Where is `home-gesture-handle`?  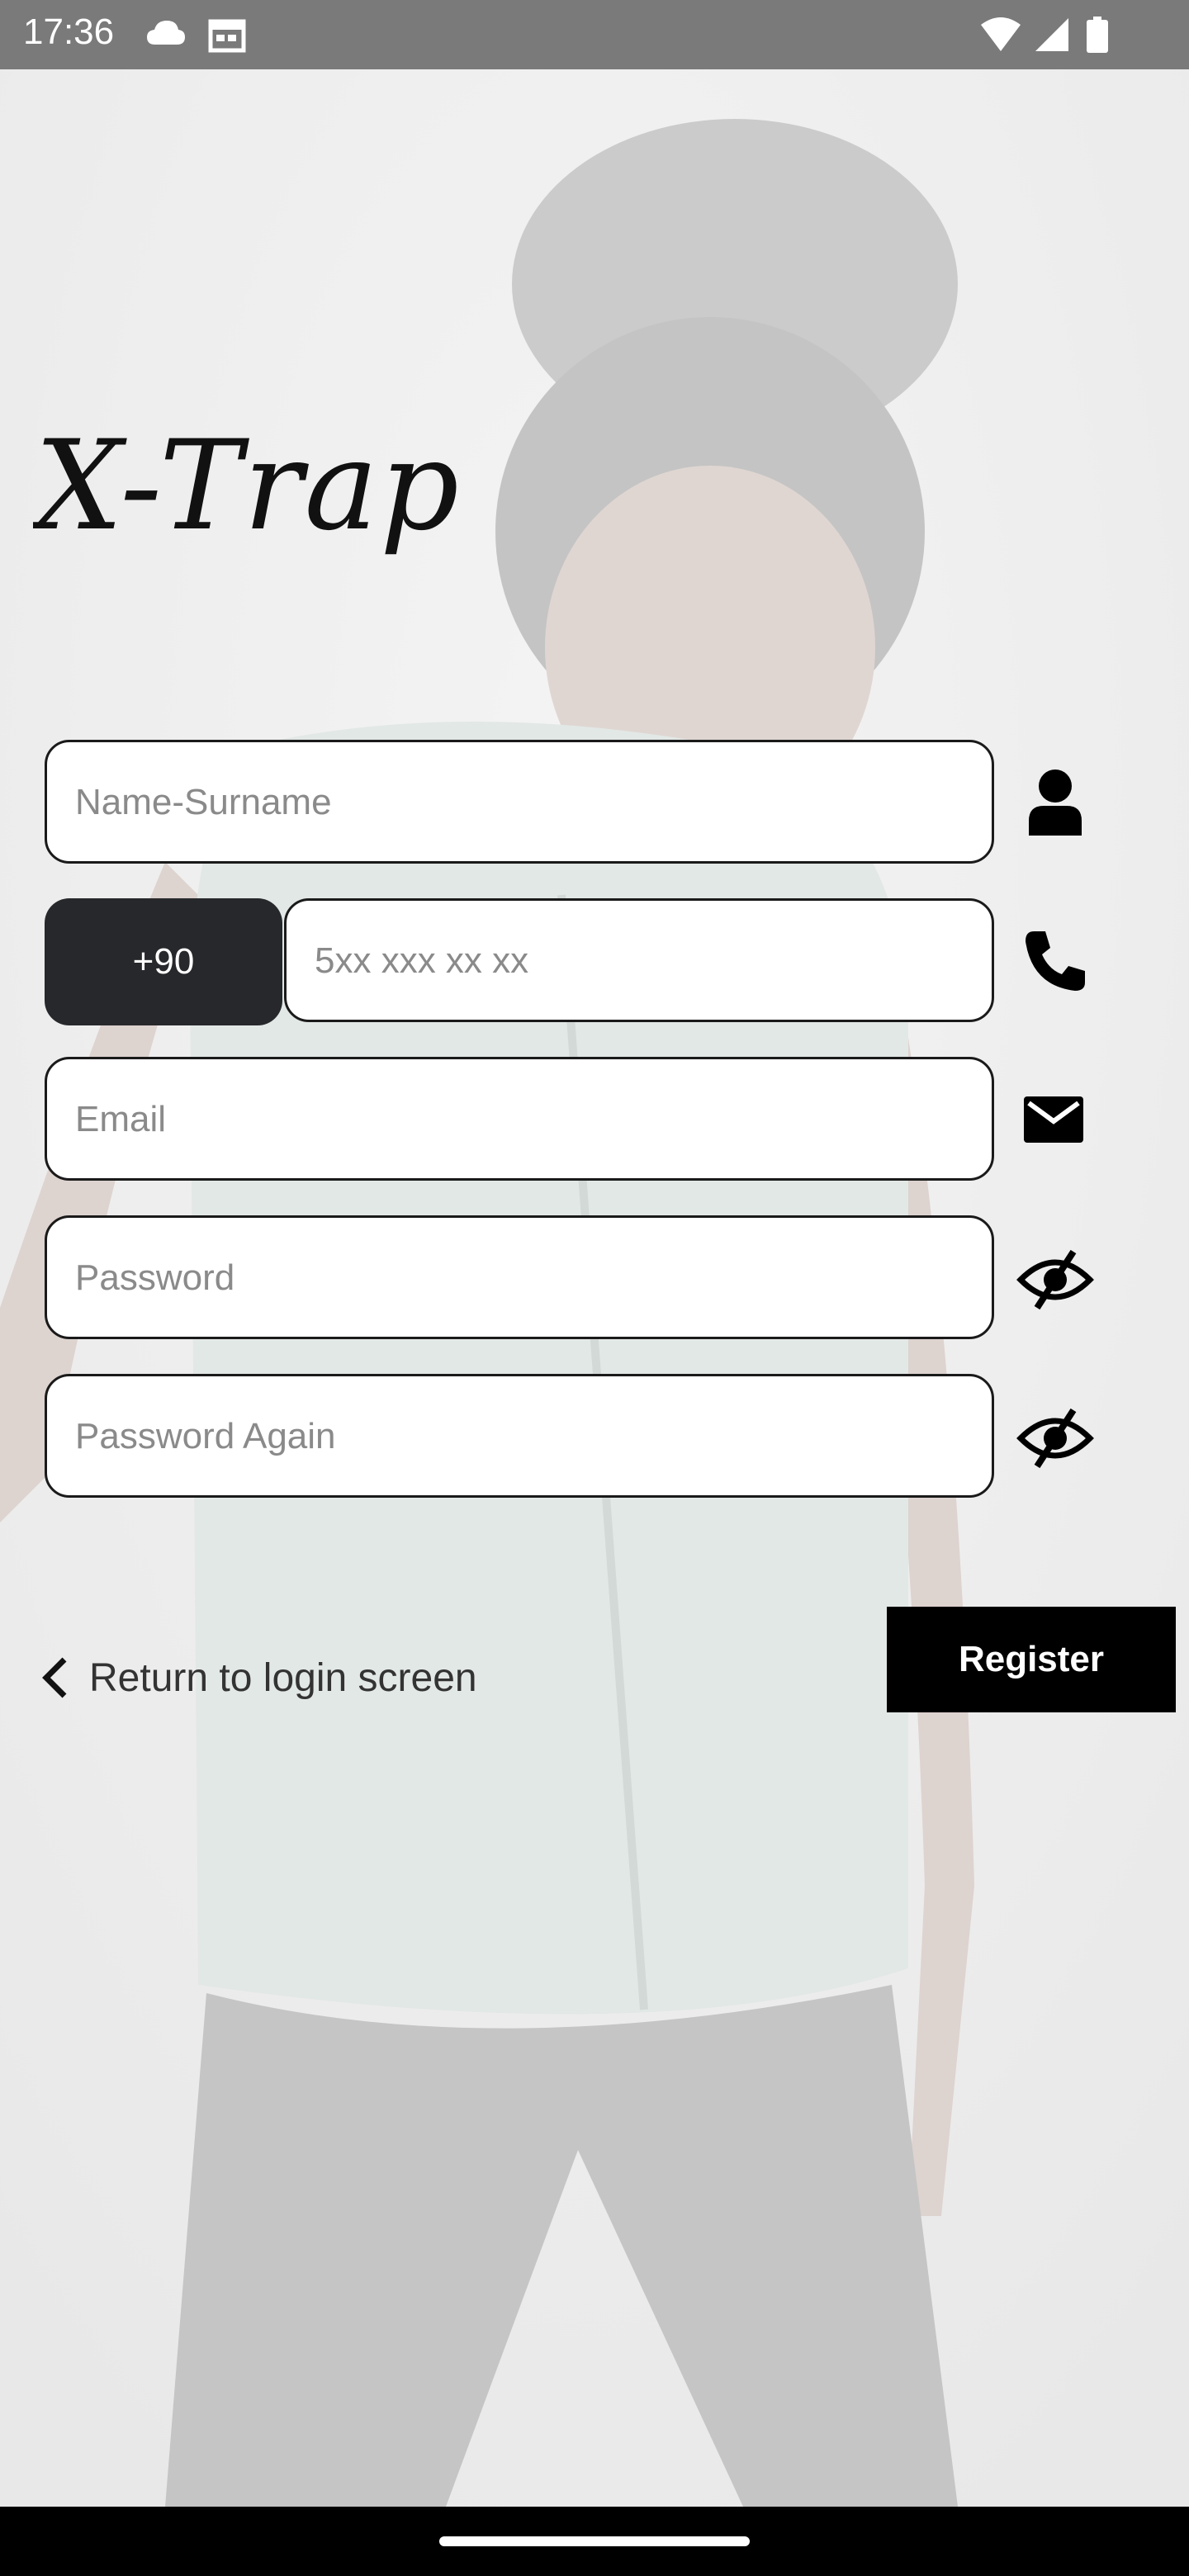
home-gesture-handle is located at coordinates (594, 2541).